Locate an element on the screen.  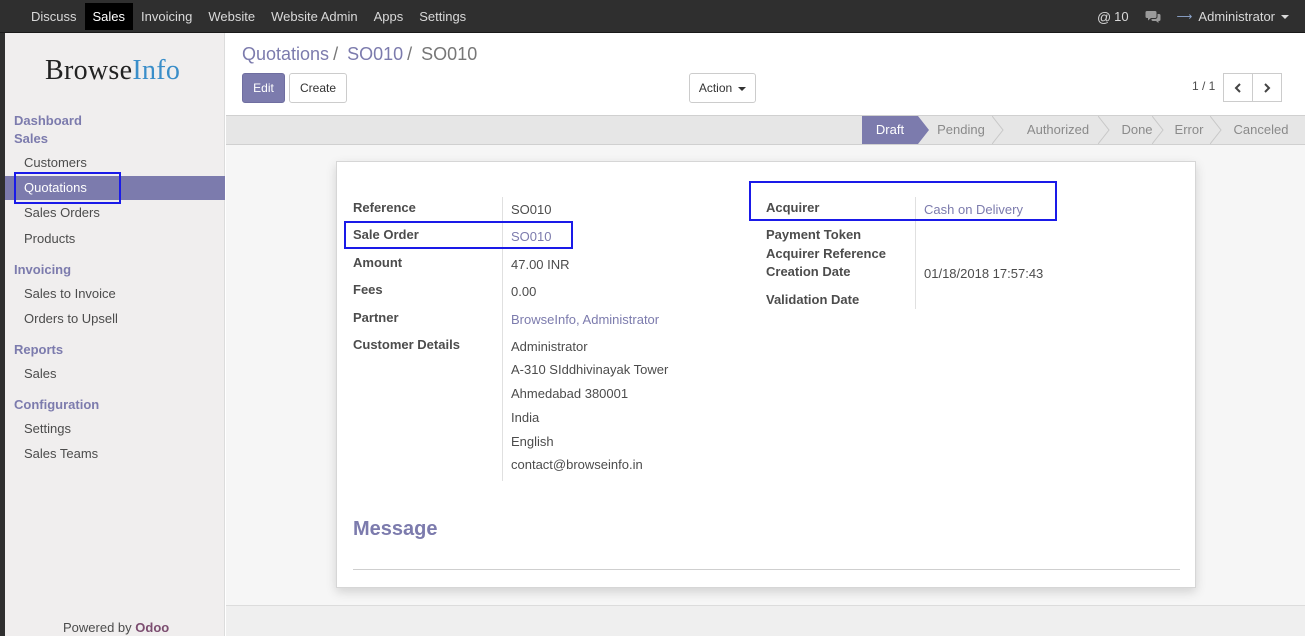
at-icon: @ is located at coordinates (1104, 16).